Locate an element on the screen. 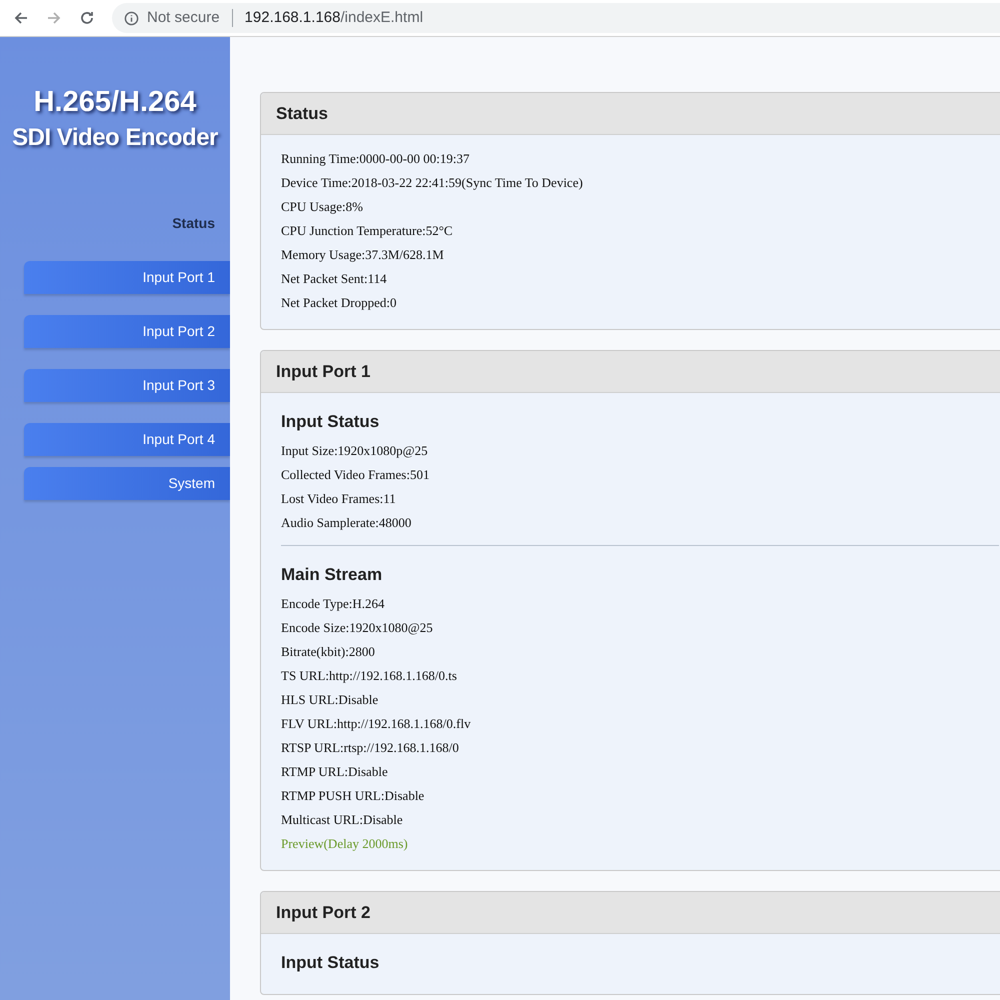 The height and width of the screenshot is (1000, 1000). status-line: CPU Usage:8% is located at coordinates (322, 207).